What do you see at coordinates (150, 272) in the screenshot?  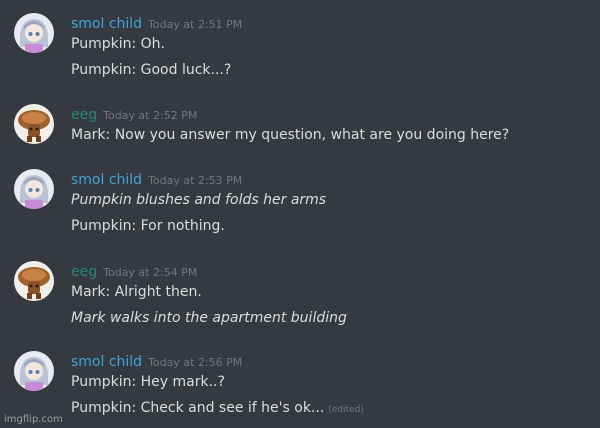 I see `timestamp: Today at 2:54 PM` at bounding box center [150, 272].